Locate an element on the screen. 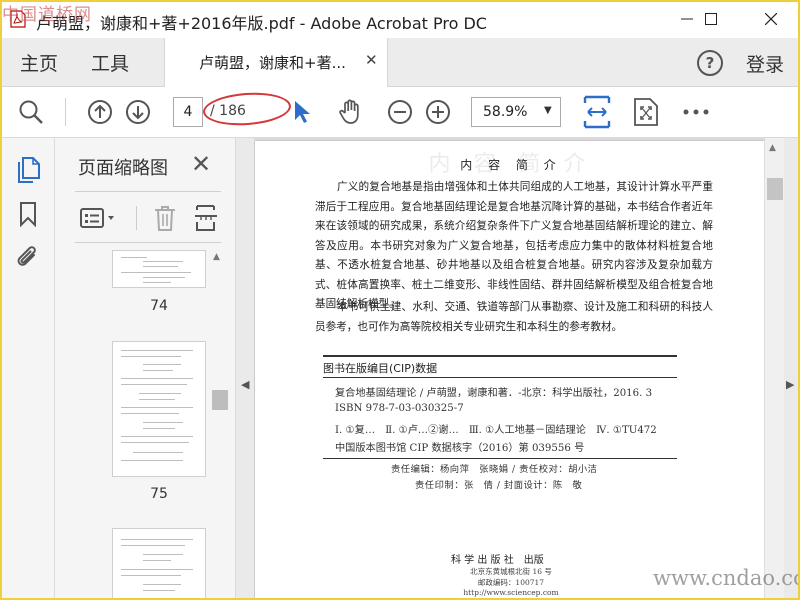 This screenshot has height=600, width=800. printing-credit: 责任印制：张 倩 / 封面设计：陈 敬 is located at coordinates (499, 485).